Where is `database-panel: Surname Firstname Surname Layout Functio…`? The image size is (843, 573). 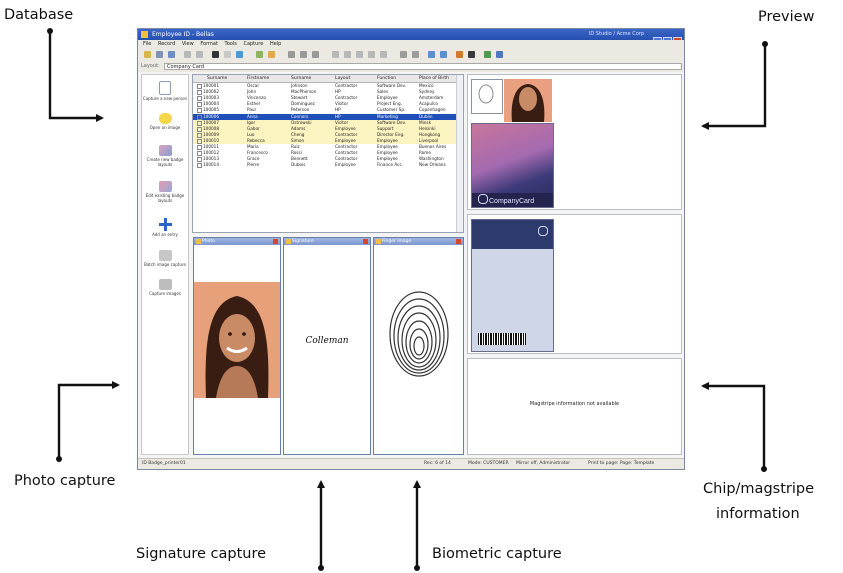 database-panel: Surname Firstname Surname Layout Functio… is located at coordinates (328, 153).